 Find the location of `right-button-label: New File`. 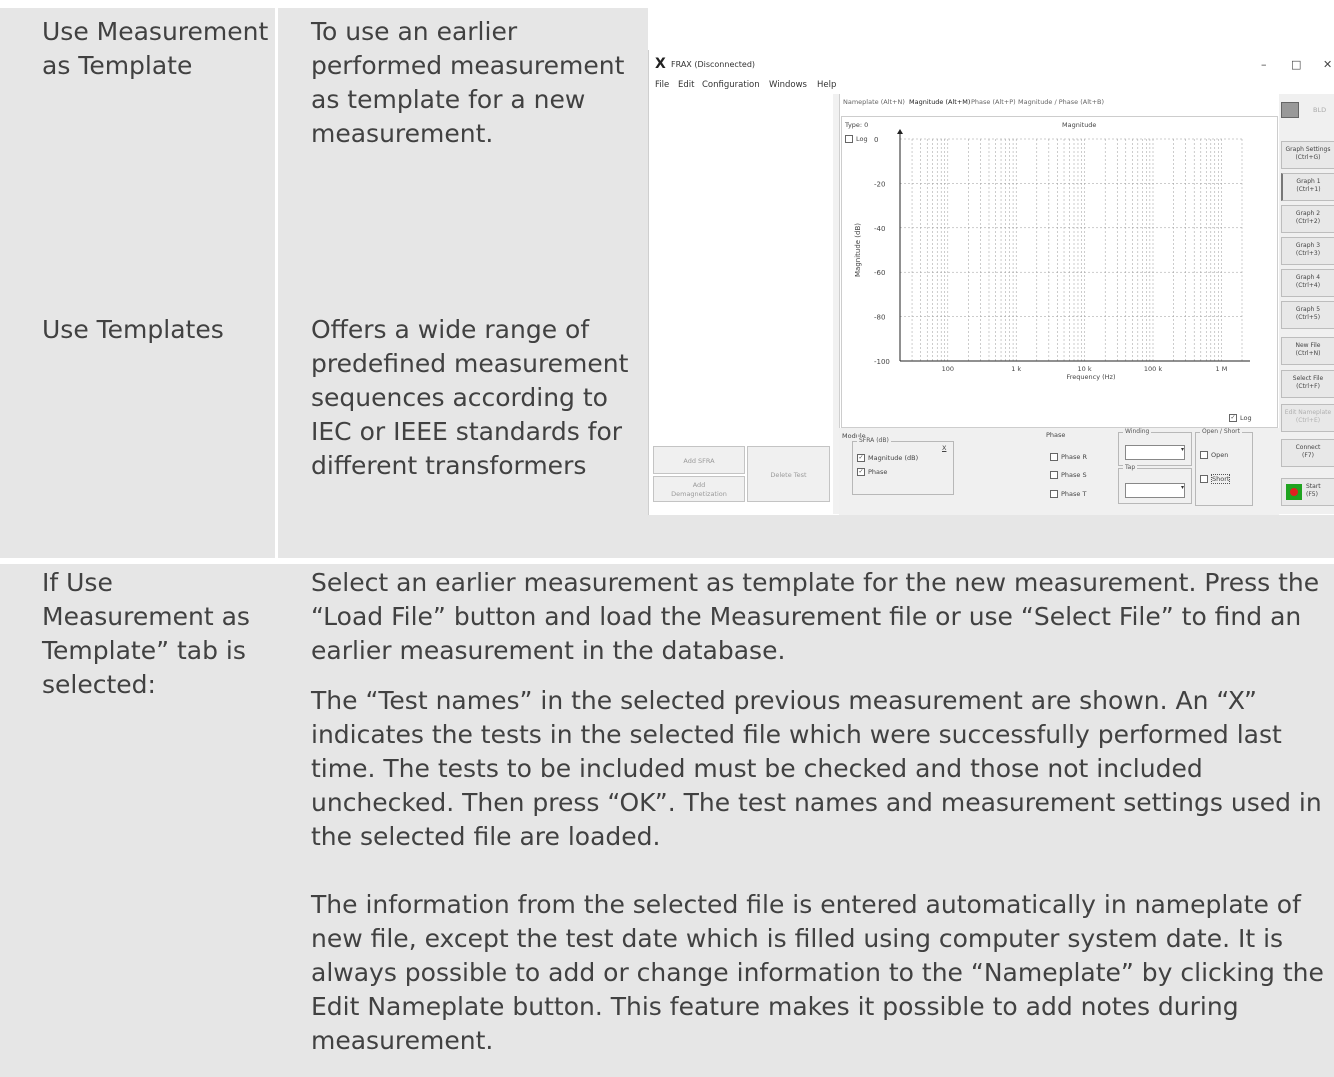

right-button-label: New File is located at coordinates (1308, 345).